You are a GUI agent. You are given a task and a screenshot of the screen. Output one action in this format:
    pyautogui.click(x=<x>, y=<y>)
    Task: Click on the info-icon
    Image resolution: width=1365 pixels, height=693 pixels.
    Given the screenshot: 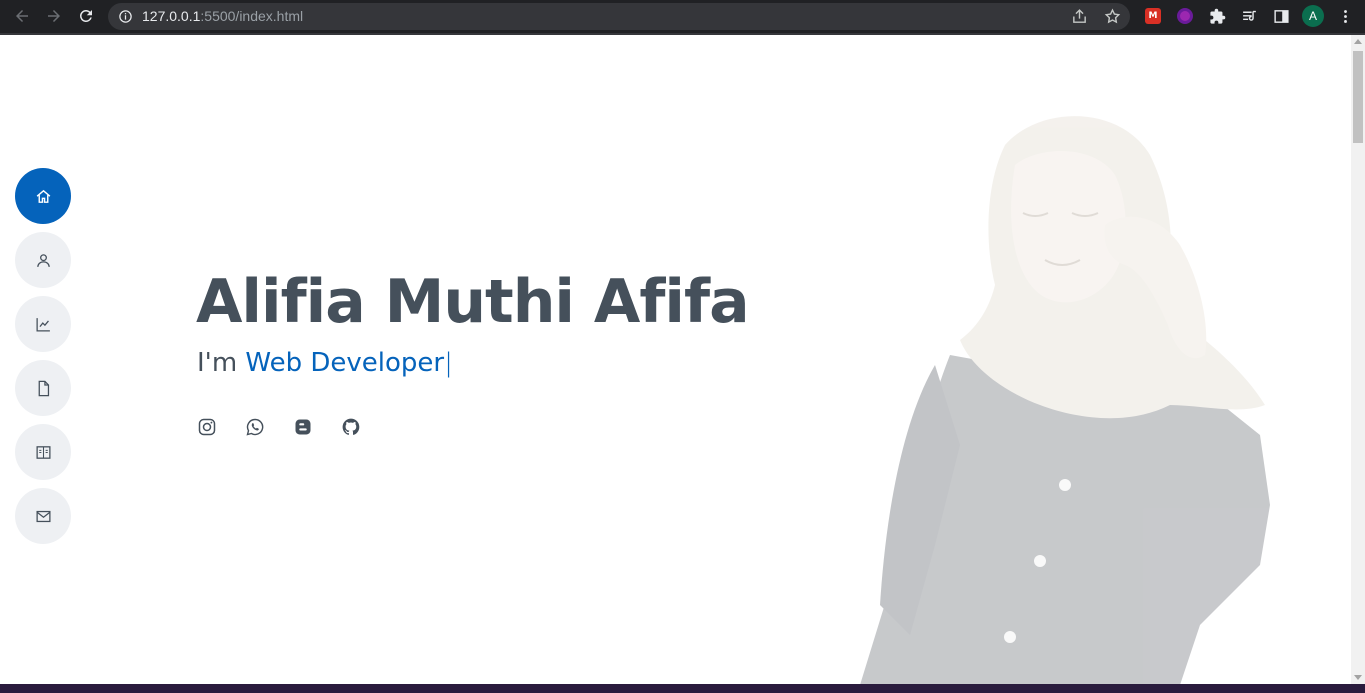 What is the action you would take?
    pyautogui.click(x=125, y=16)
    